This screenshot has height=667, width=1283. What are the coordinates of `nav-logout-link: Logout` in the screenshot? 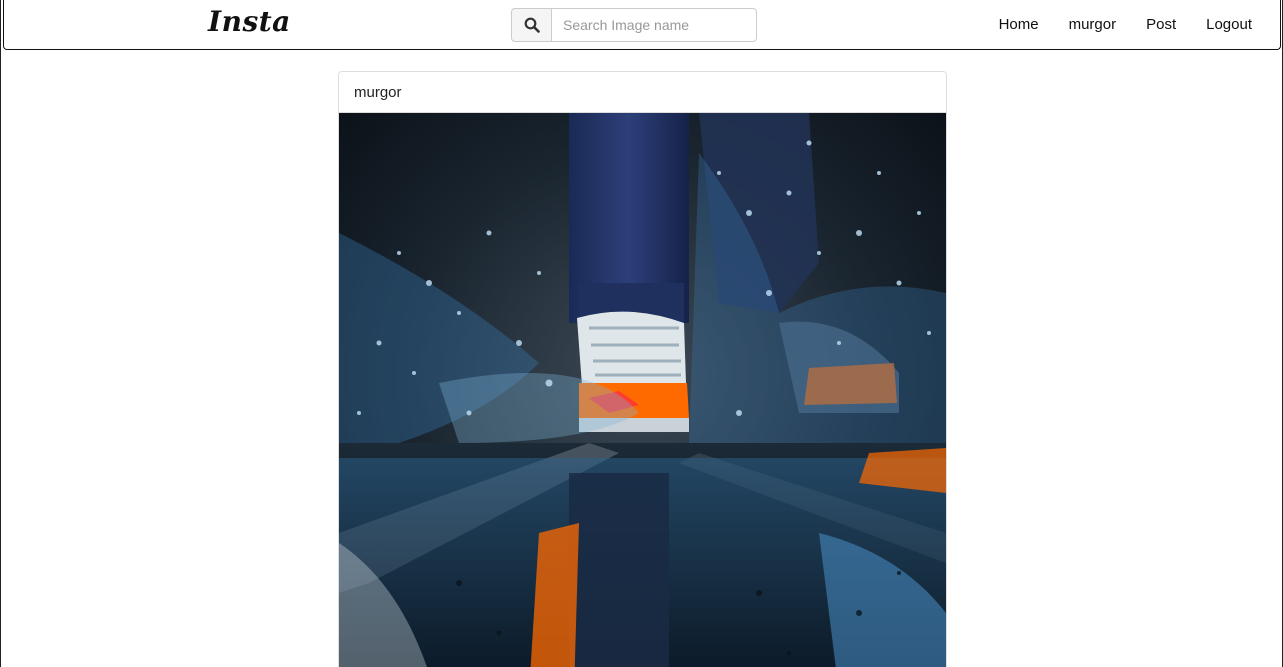 It's located at (1235, 25).